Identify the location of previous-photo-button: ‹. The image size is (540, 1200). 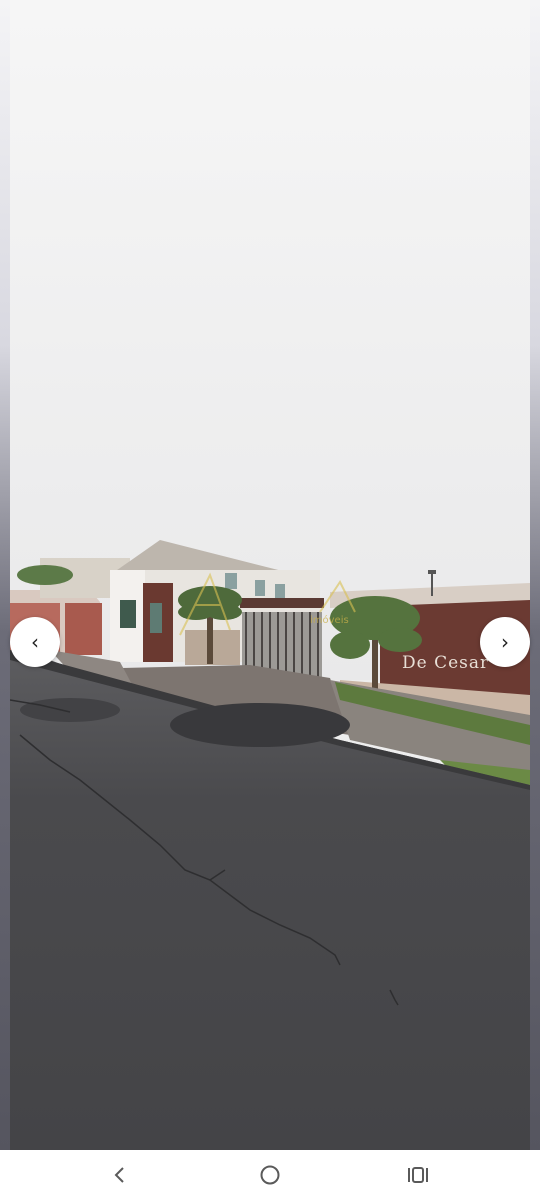
(35, 642).